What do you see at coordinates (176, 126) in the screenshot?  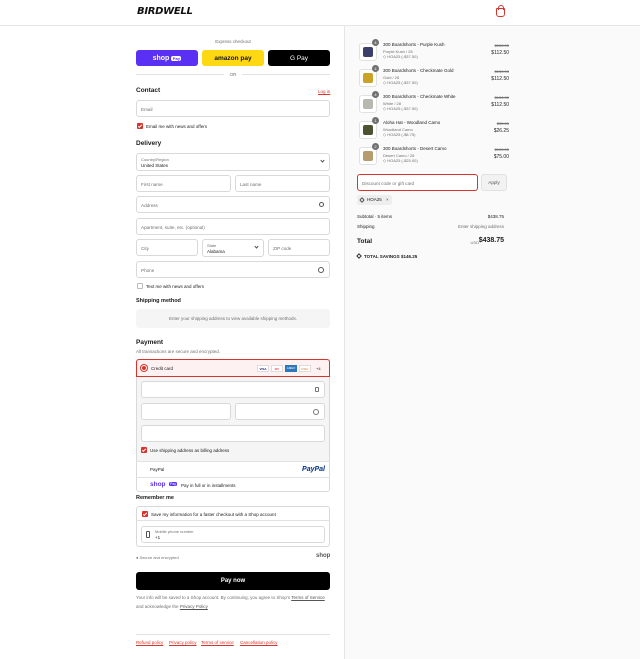 I see `news-label: Email me with news and offers` at bounding box center [176, 126].